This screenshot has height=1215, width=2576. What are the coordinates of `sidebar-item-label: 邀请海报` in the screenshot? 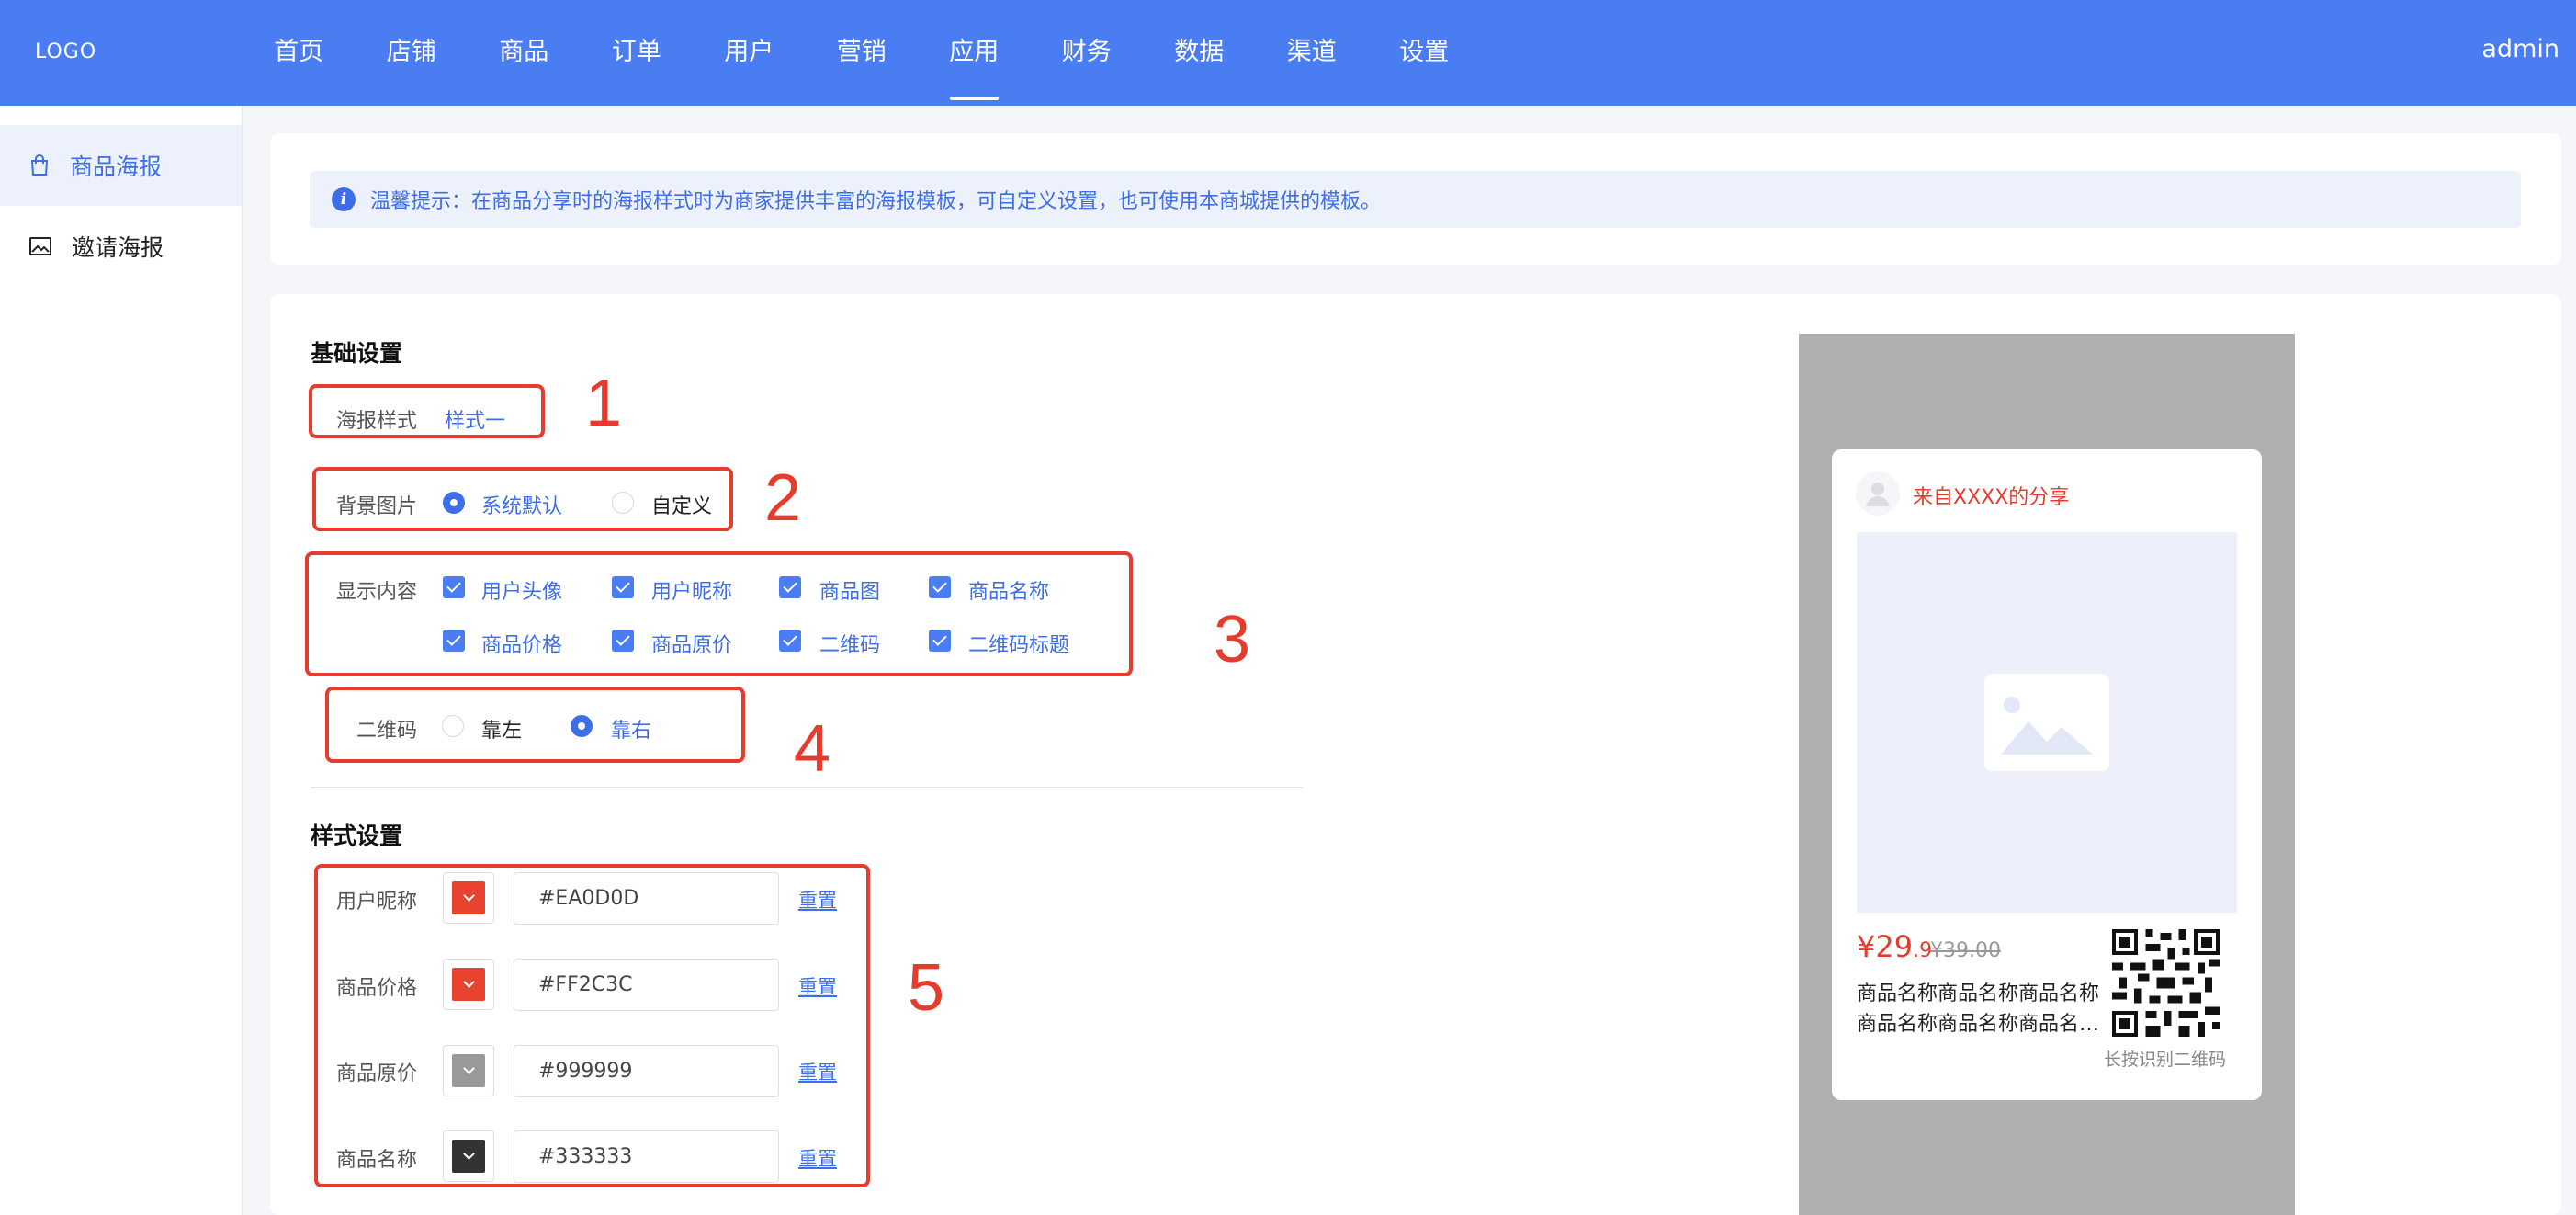 It's located at (118, 247).